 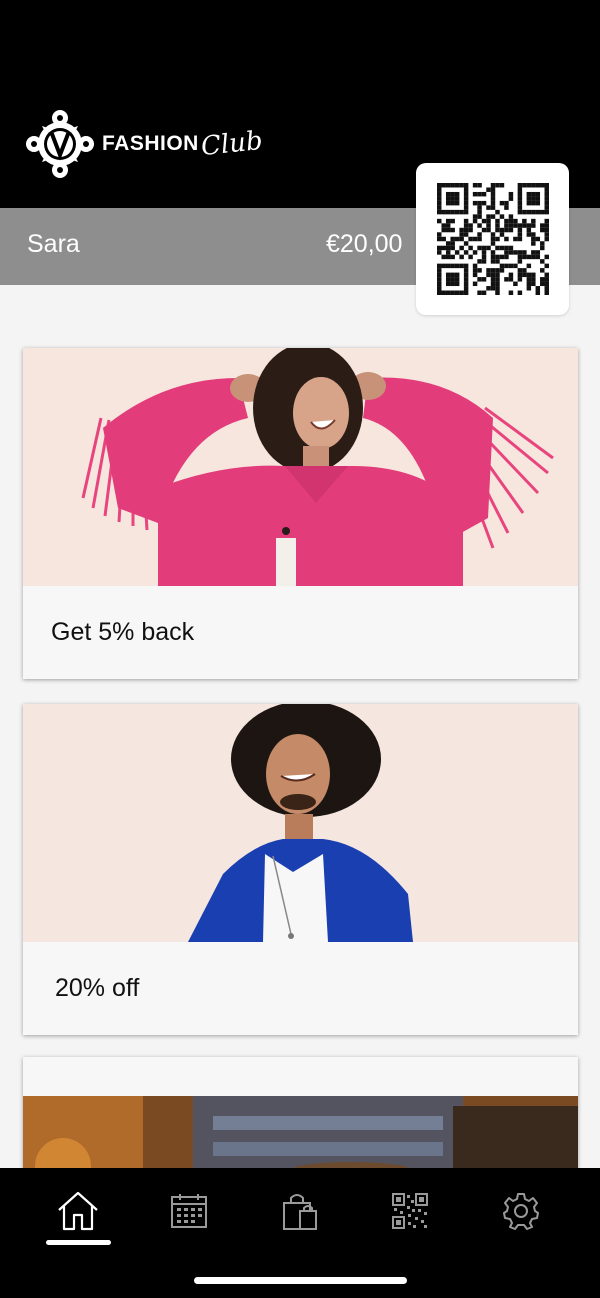 I want to click on tab-calendar, so click(x=189, y=1211).